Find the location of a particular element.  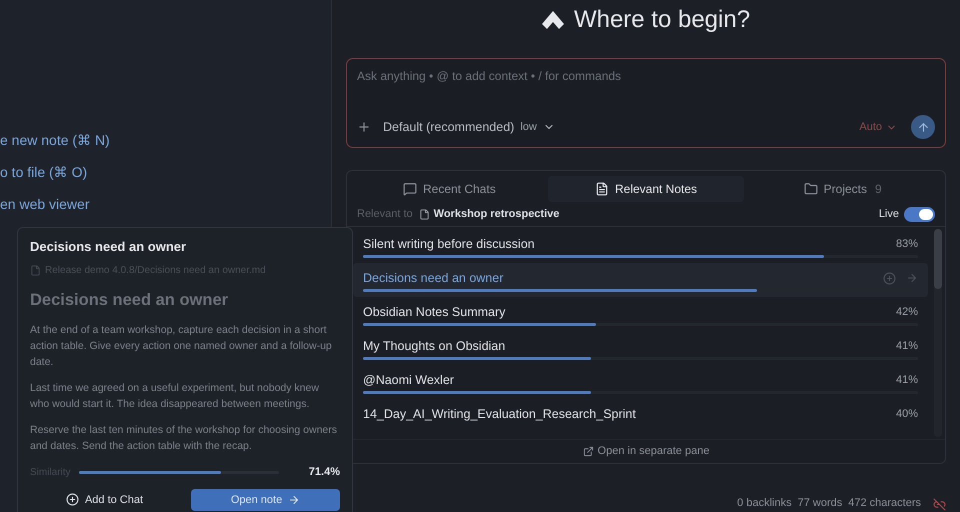

chat-icon is located at coordinates (409, 189).